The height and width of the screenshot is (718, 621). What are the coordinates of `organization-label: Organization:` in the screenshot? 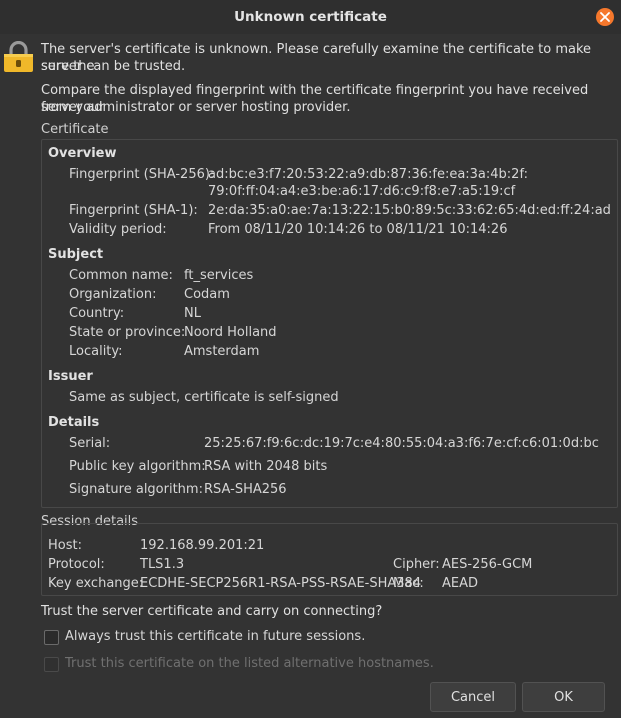 It's located at (113, 294).